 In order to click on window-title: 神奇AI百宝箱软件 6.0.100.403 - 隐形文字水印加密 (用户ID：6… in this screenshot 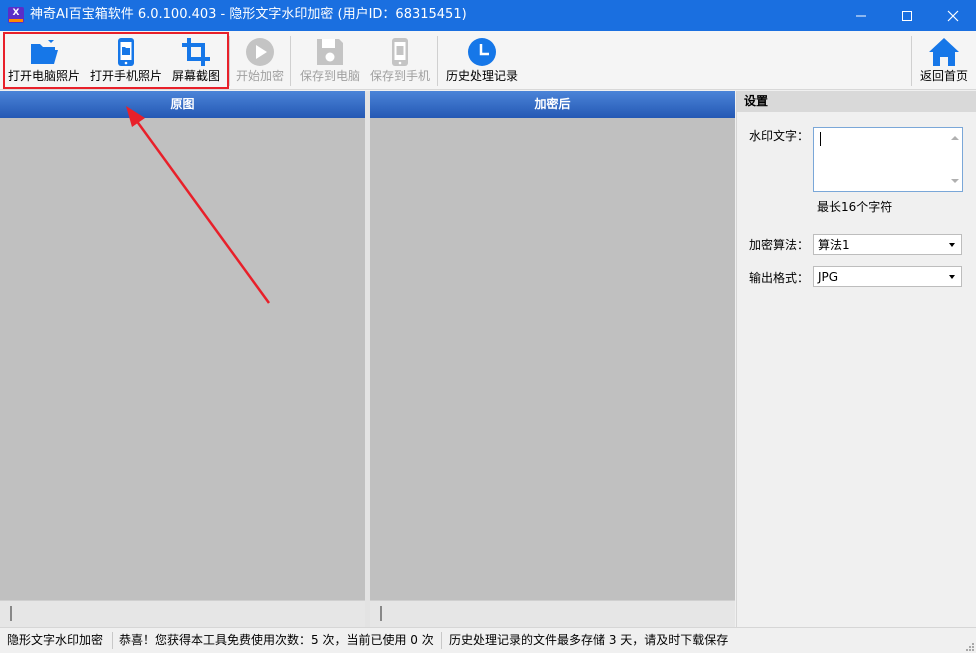, I will do `click(248, 14)`.